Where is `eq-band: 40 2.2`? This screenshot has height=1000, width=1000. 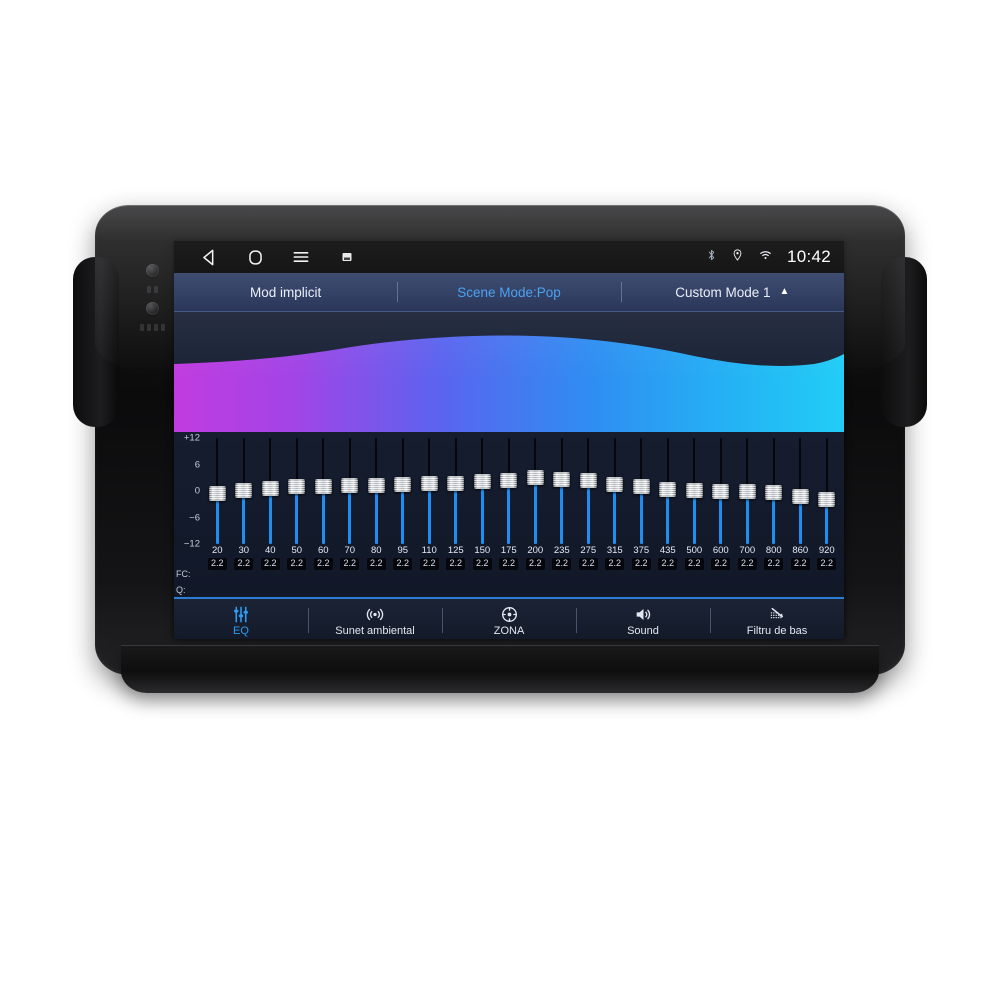
eq-band: 40 2.2 is located at coordinates (270, 514).